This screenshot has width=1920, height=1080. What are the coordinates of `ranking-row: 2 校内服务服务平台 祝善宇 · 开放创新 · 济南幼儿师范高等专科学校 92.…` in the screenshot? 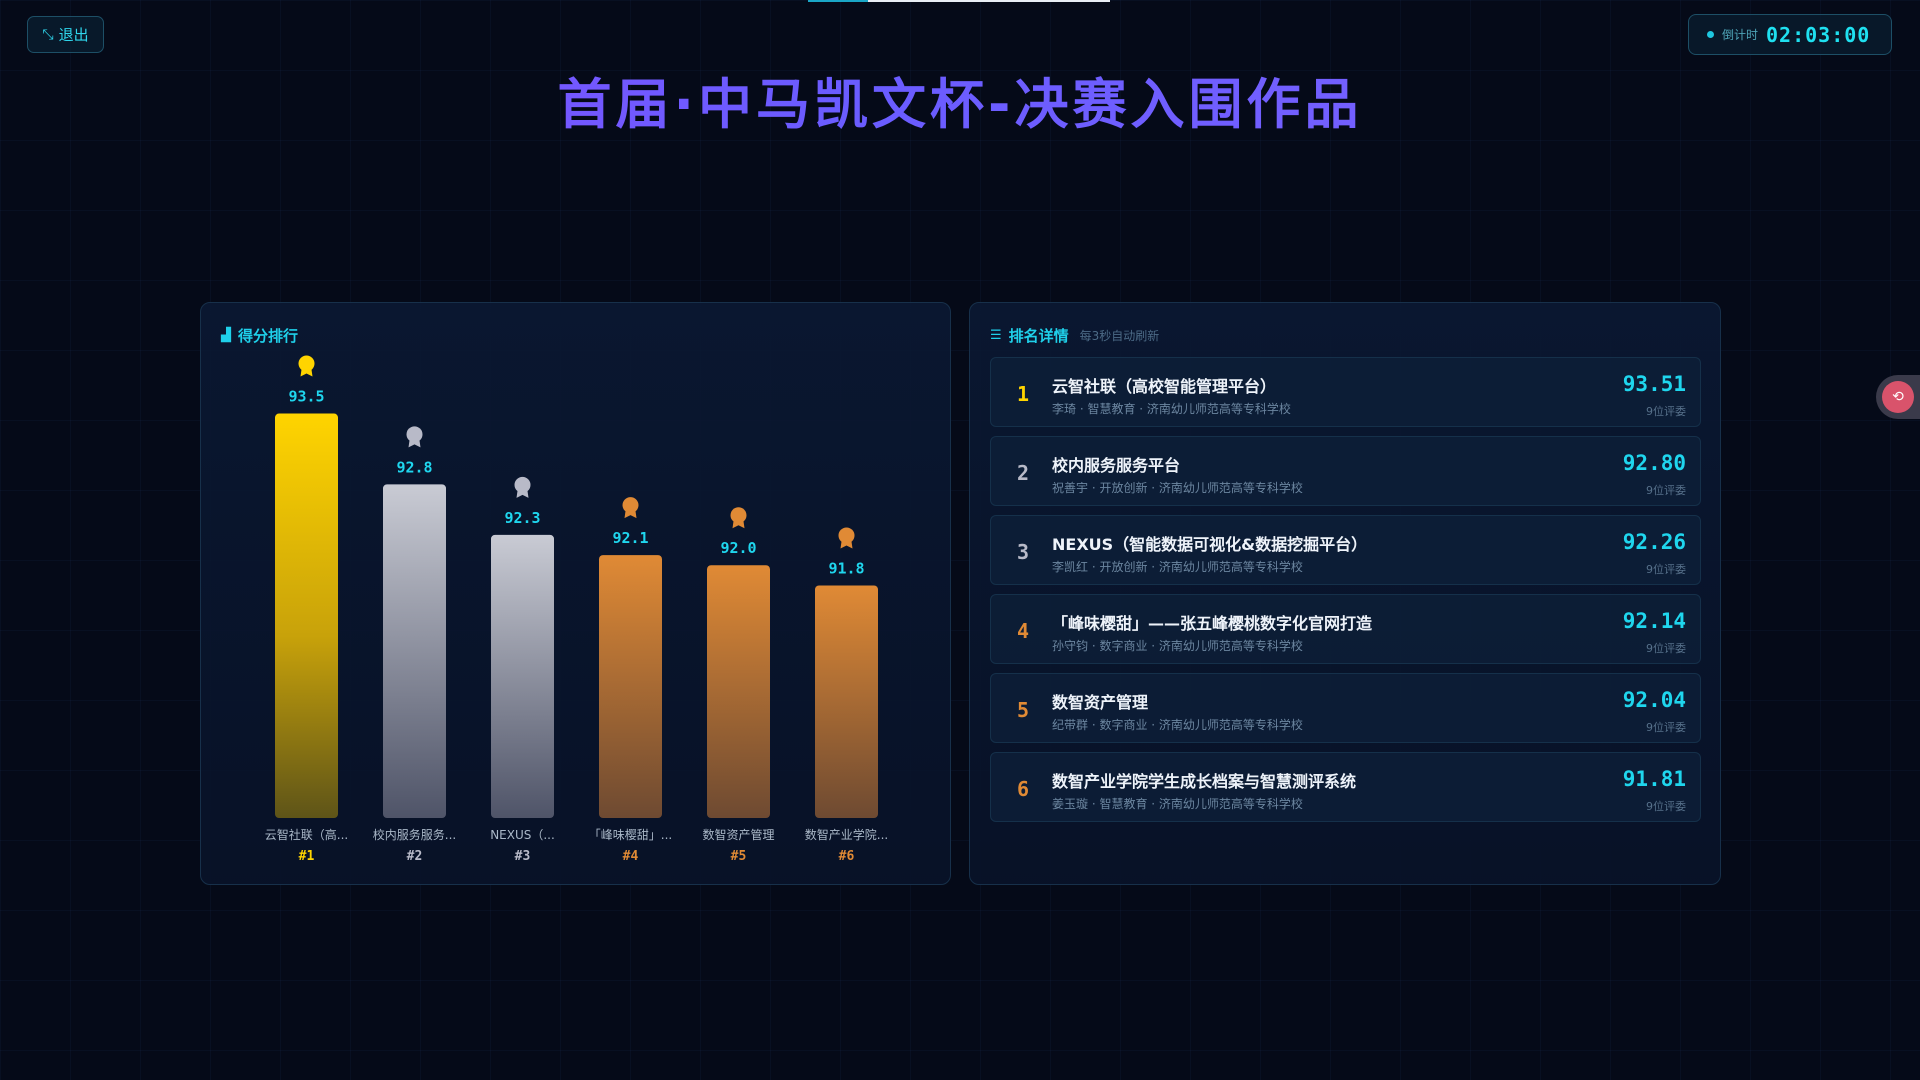 It's located at (1345, 471).